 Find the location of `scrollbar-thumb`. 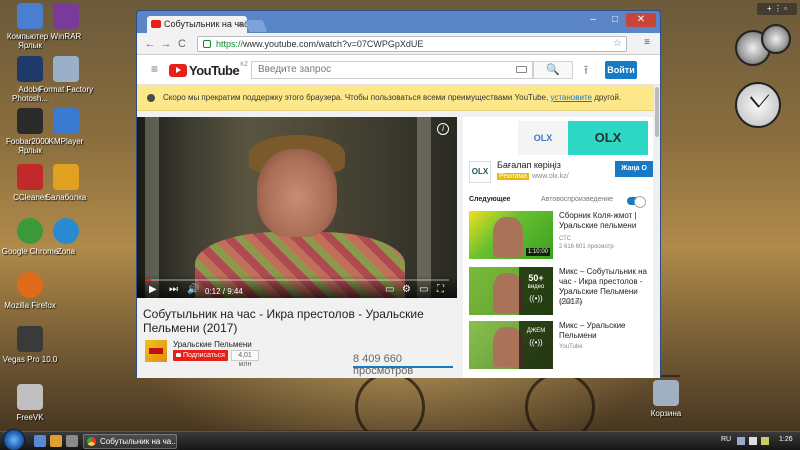

scrollbar-thumb is located at coordinates (657, 112).